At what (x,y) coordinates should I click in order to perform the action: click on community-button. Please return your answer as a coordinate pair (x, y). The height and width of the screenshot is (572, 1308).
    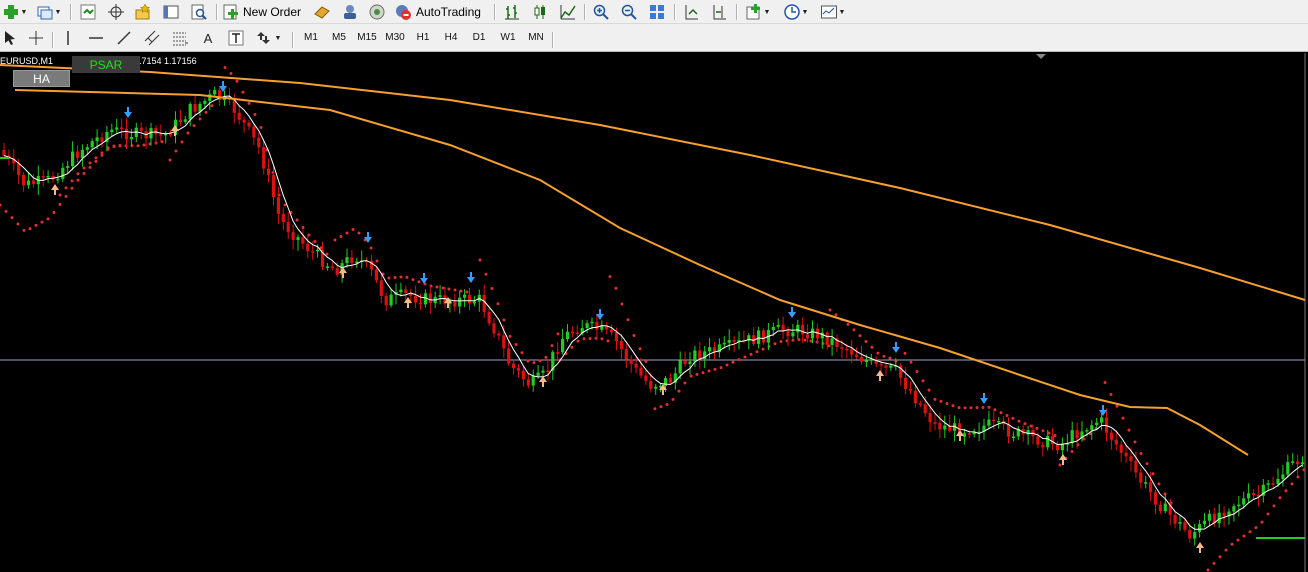
    Looking at the image, I should click on (350, 12).